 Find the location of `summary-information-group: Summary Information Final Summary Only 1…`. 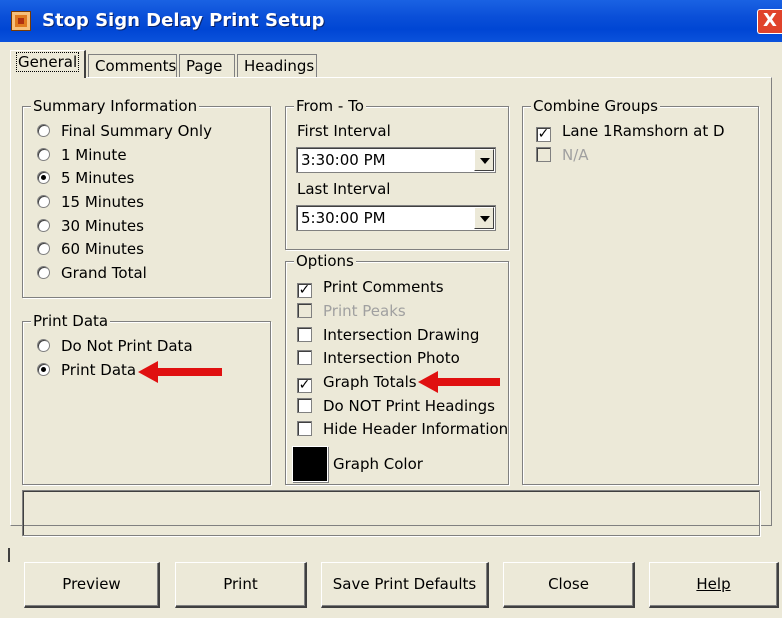

summary-information-group: Summary Information Final Summary Only 1… is located at coordinates (146, 197).